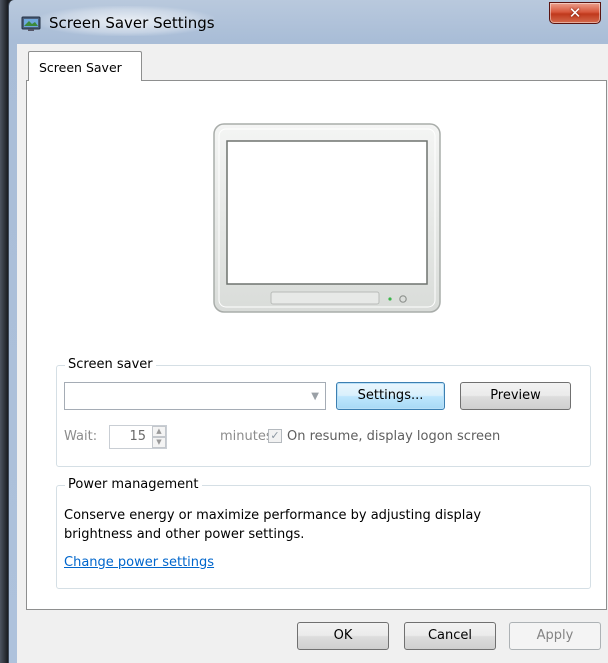  What do you see at coordinates (195, 396) in the screenshot?
I see `screen-saver-dropdown: ▼` at bounding box center [195, 396].